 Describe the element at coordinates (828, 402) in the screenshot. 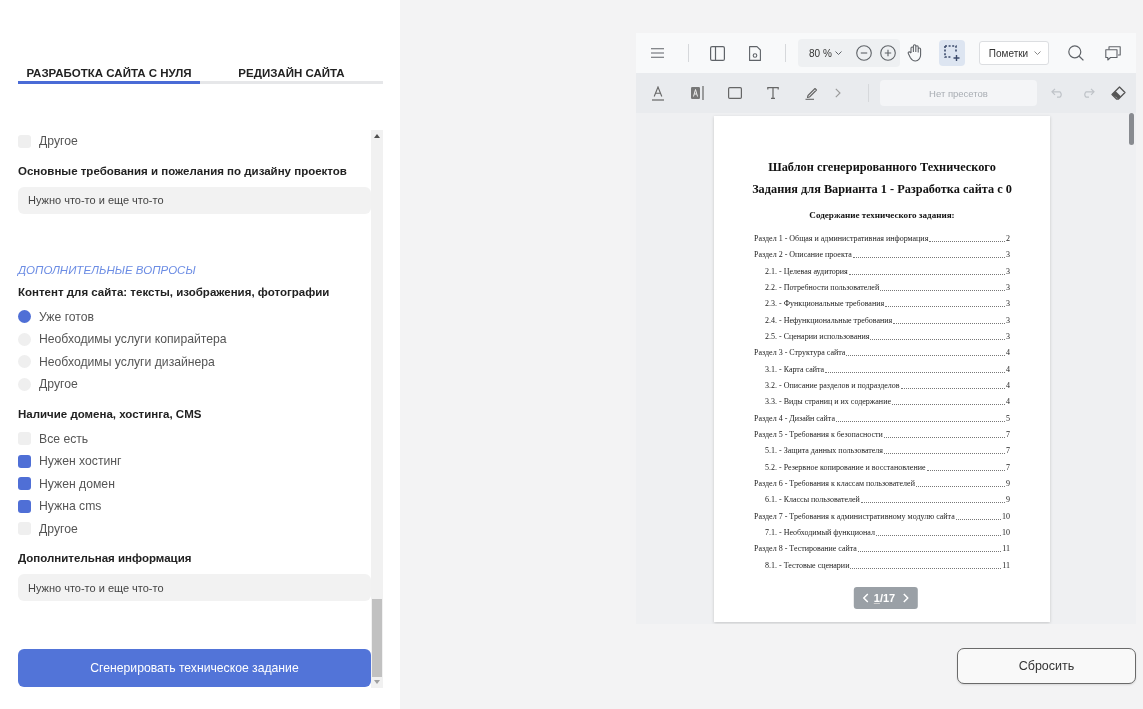

I see `toc-entry: 3.3. - Виды страниц и их содержание` at that location.